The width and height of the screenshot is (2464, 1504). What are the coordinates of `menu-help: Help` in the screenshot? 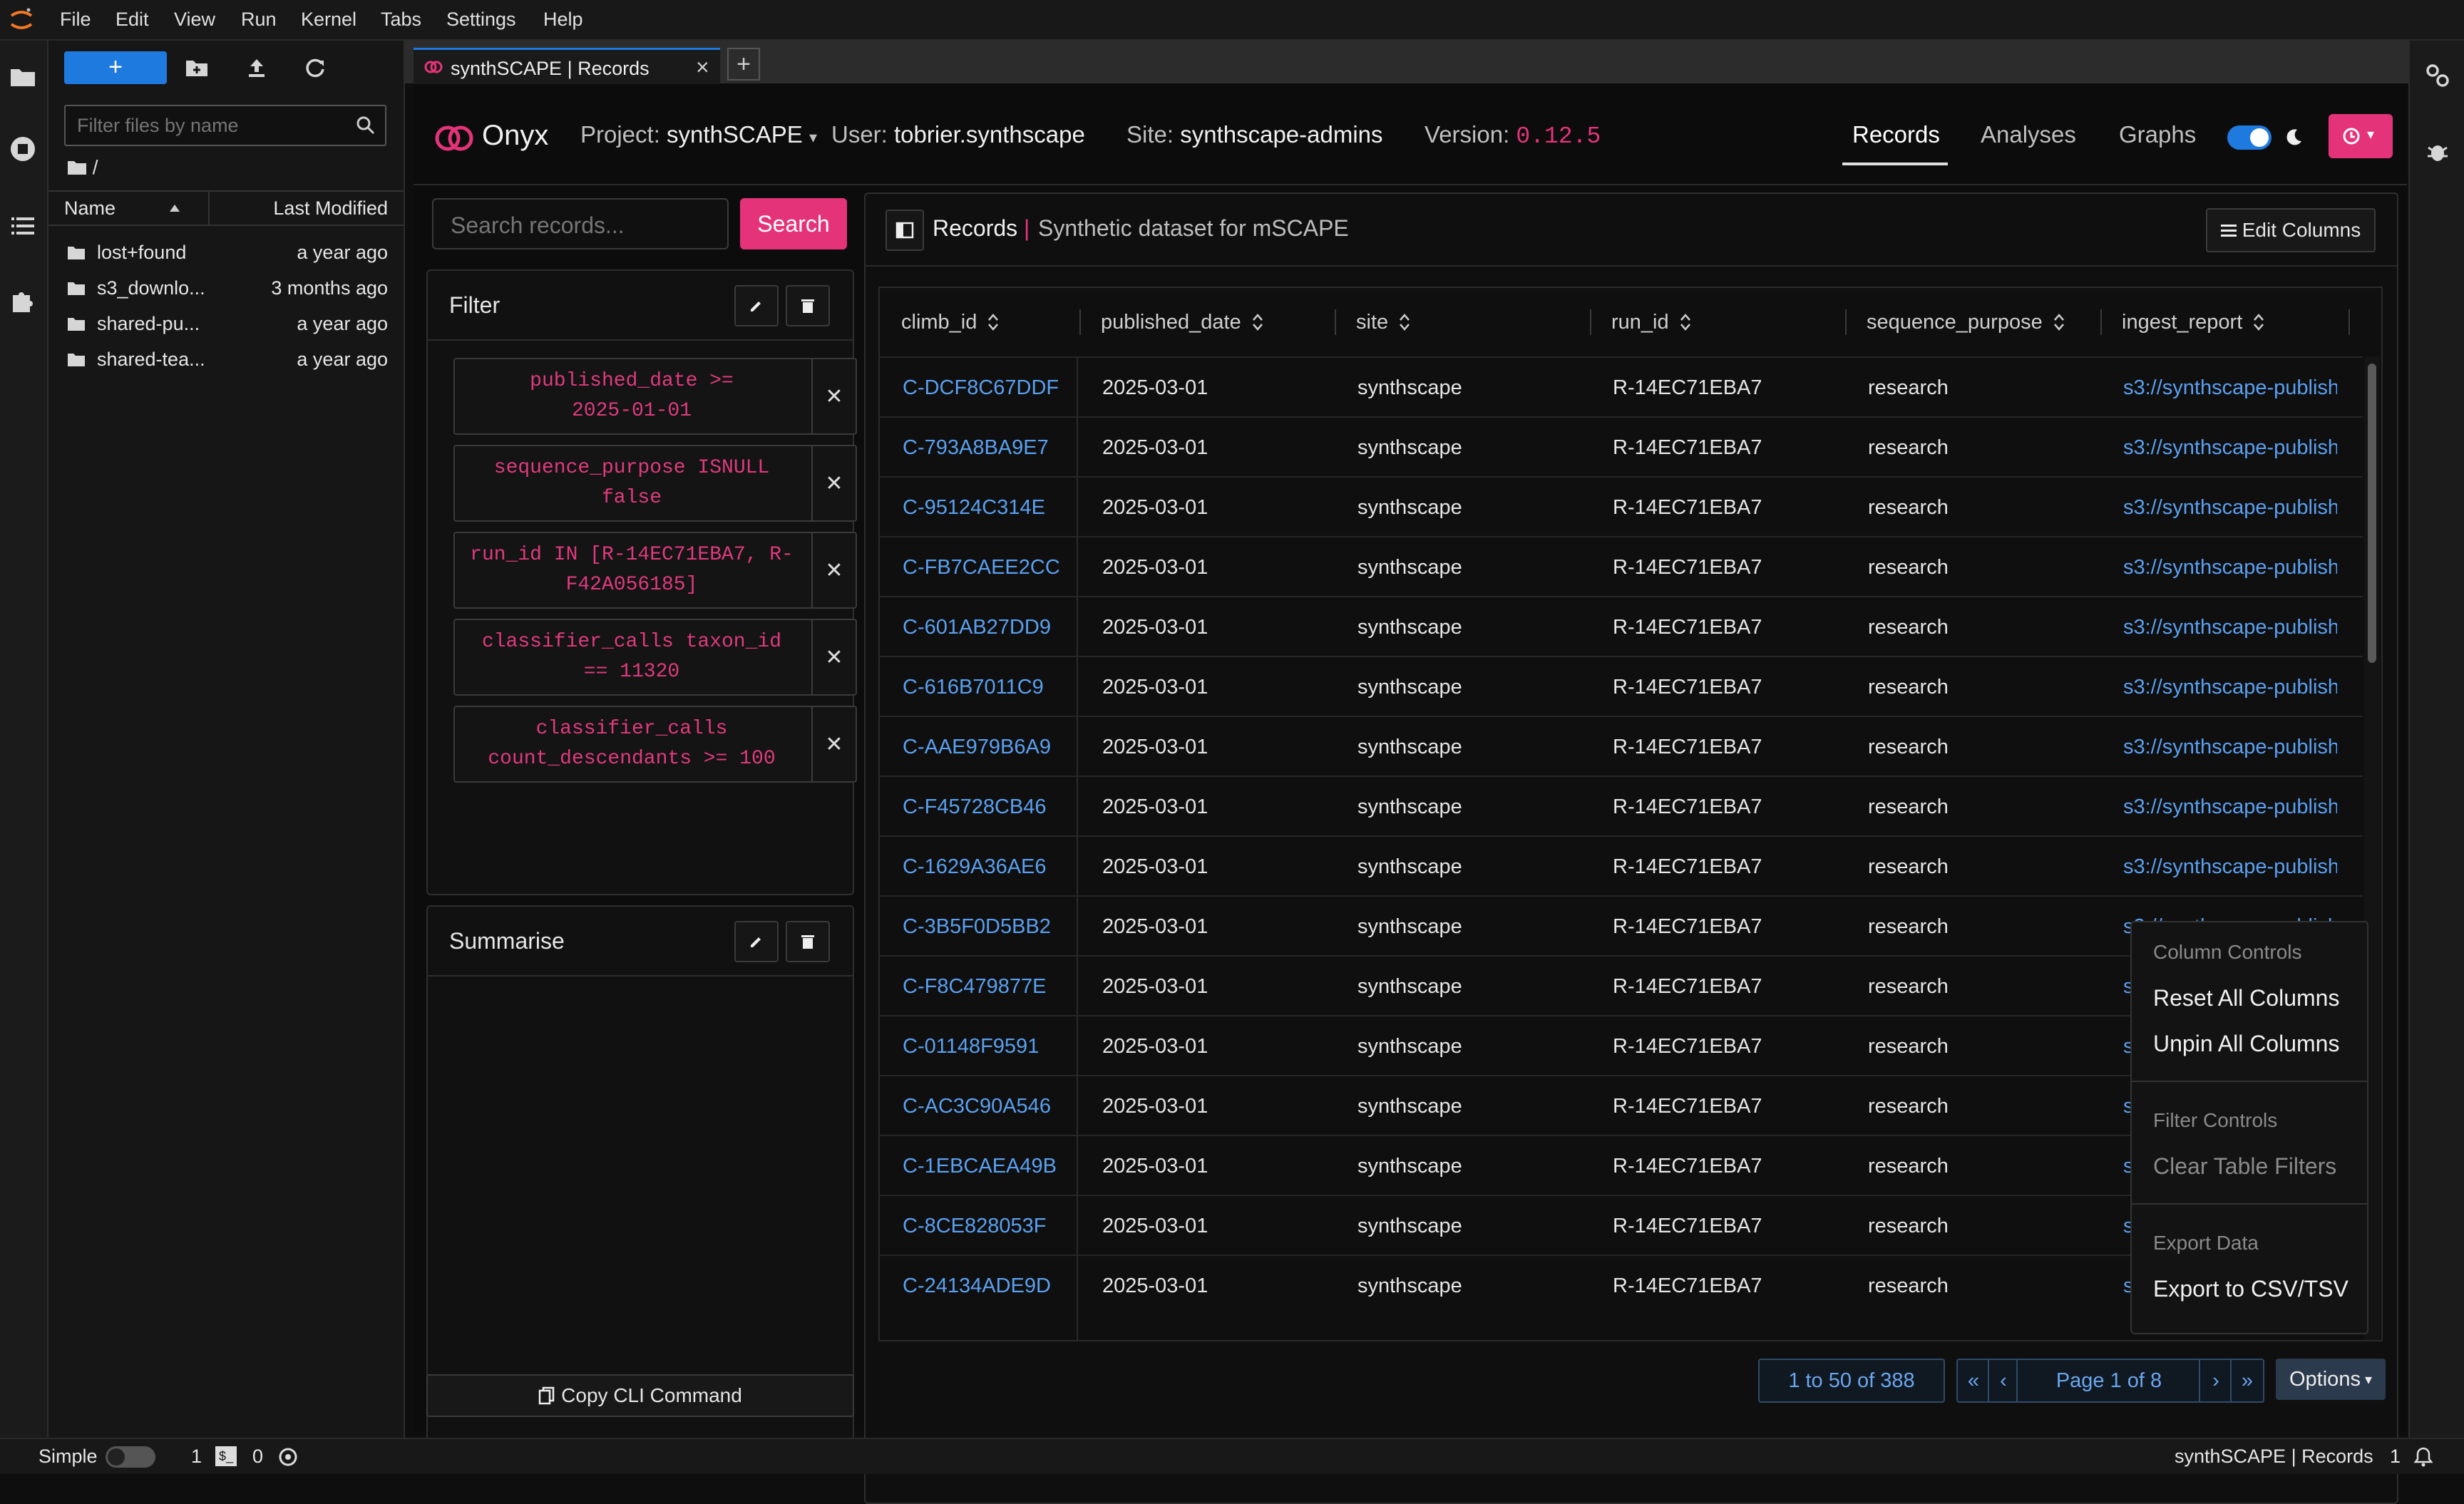 It's located at (563, 20).